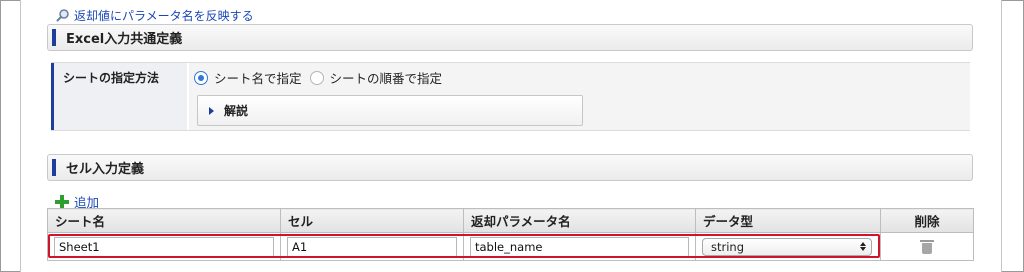 The height and width of the screenshot is (272, 1024). Describe the element at coordinates (119, 96) in the screenshot. I see `sheet-spec-label: シートの指定方法` at that location.